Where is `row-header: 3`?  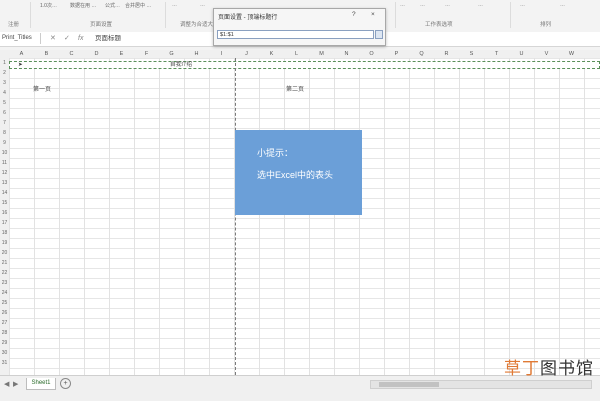 row-header: 3 is located at coordinates (4, 83).